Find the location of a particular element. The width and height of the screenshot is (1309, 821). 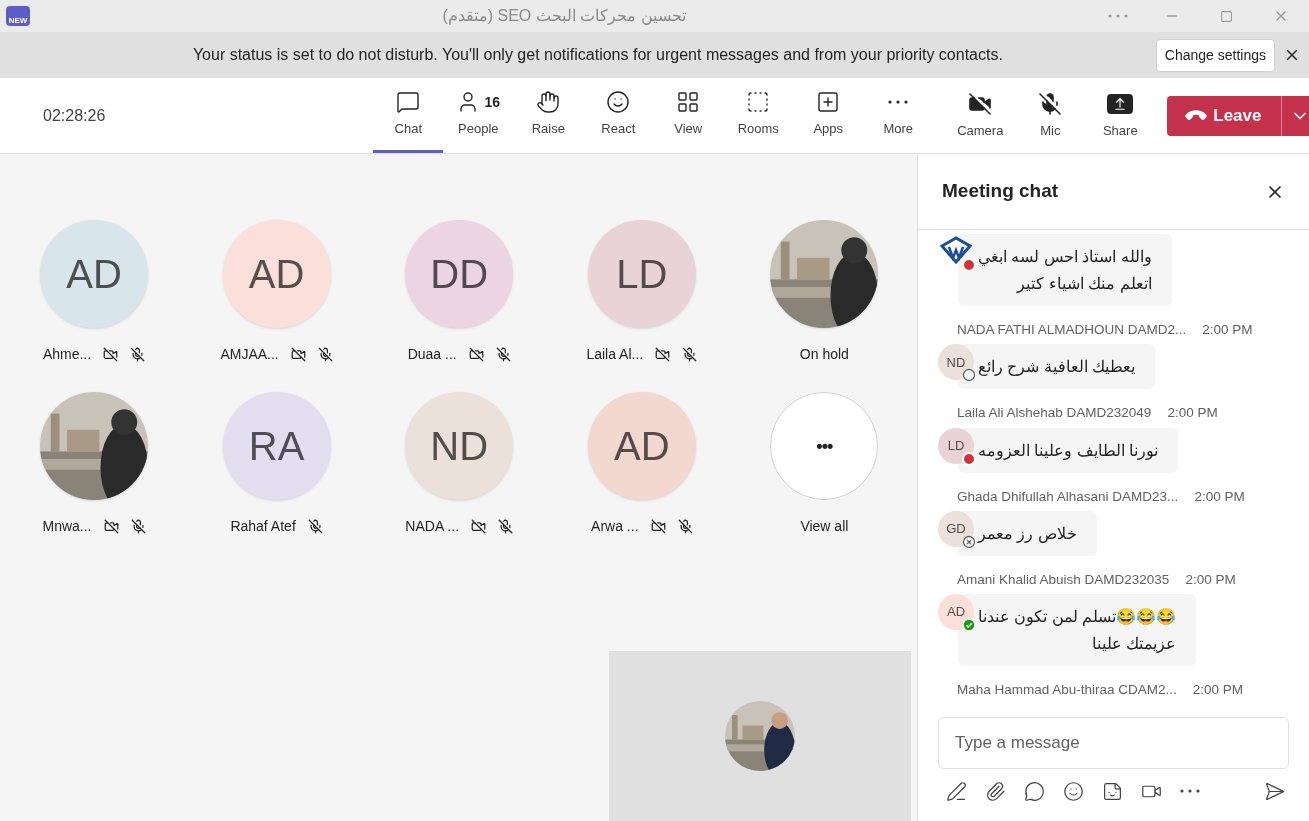

available-status-icon is located at coordinates (969, 625).